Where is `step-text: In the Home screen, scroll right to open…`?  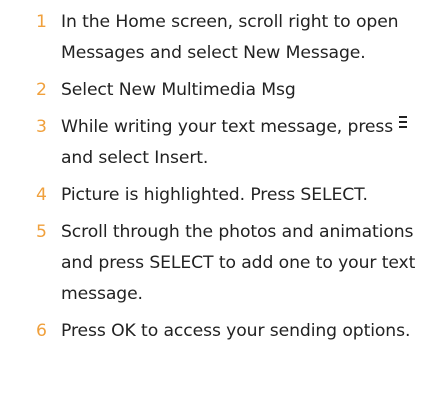
step-text: In the Home screen, scroll right to open… is located at coordinates (230, 37).